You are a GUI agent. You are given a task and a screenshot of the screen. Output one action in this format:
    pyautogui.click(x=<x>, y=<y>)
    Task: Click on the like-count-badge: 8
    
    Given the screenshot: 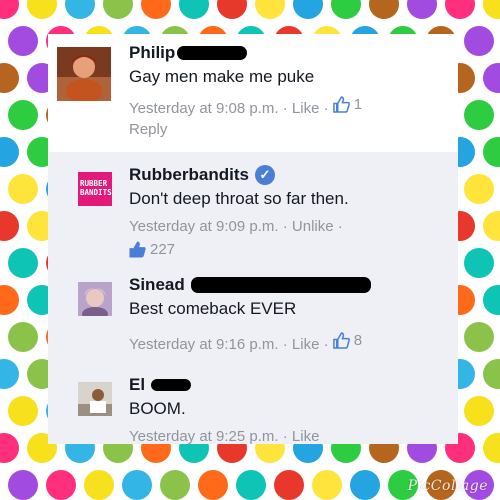 What is the action you would take?
    pyautogui.click(x=347, y=340)
    